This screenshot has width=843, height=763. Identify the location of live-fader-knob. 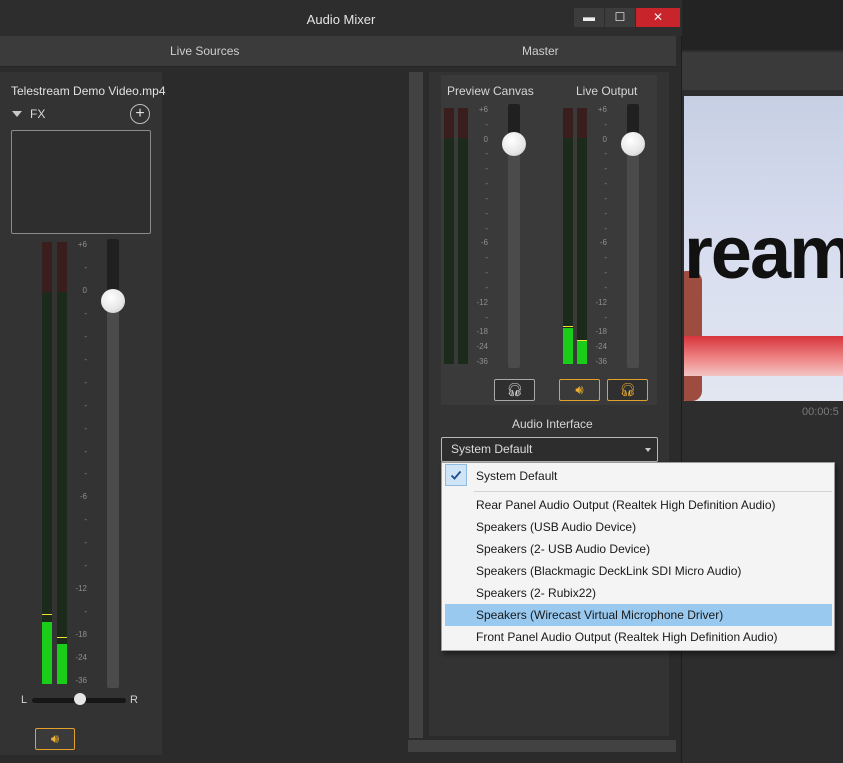
(633, 144).